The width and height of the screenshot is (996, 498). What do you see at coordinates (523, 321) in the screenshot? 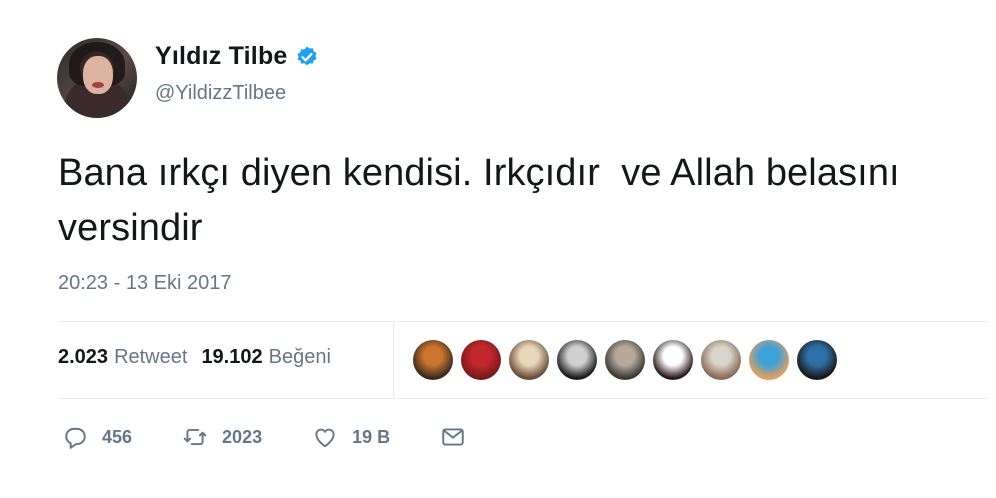
I see `divider-top` at bounding box center [523, 321].